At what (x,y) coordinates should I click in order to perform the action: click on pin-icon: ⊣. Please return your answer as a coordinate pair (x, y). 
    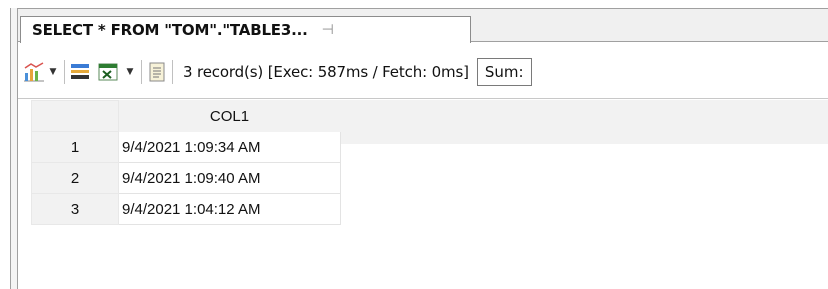
    Looking at the image, I should click on (328, 30).